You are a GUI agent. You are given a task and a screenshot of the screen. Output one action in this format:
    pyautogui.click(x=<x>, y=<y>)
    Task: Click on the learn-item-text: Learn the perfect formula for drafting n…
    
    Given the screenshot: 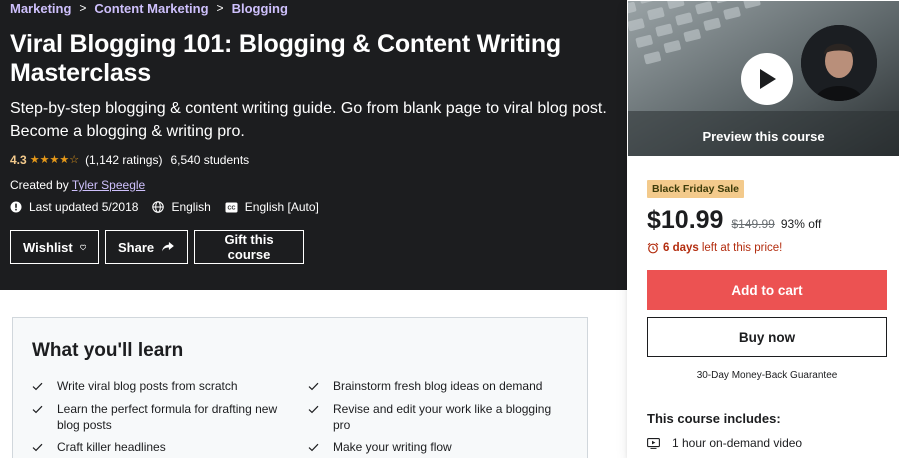 What is the action you would take?
    pyautogui.click(x=167, y=417)
    